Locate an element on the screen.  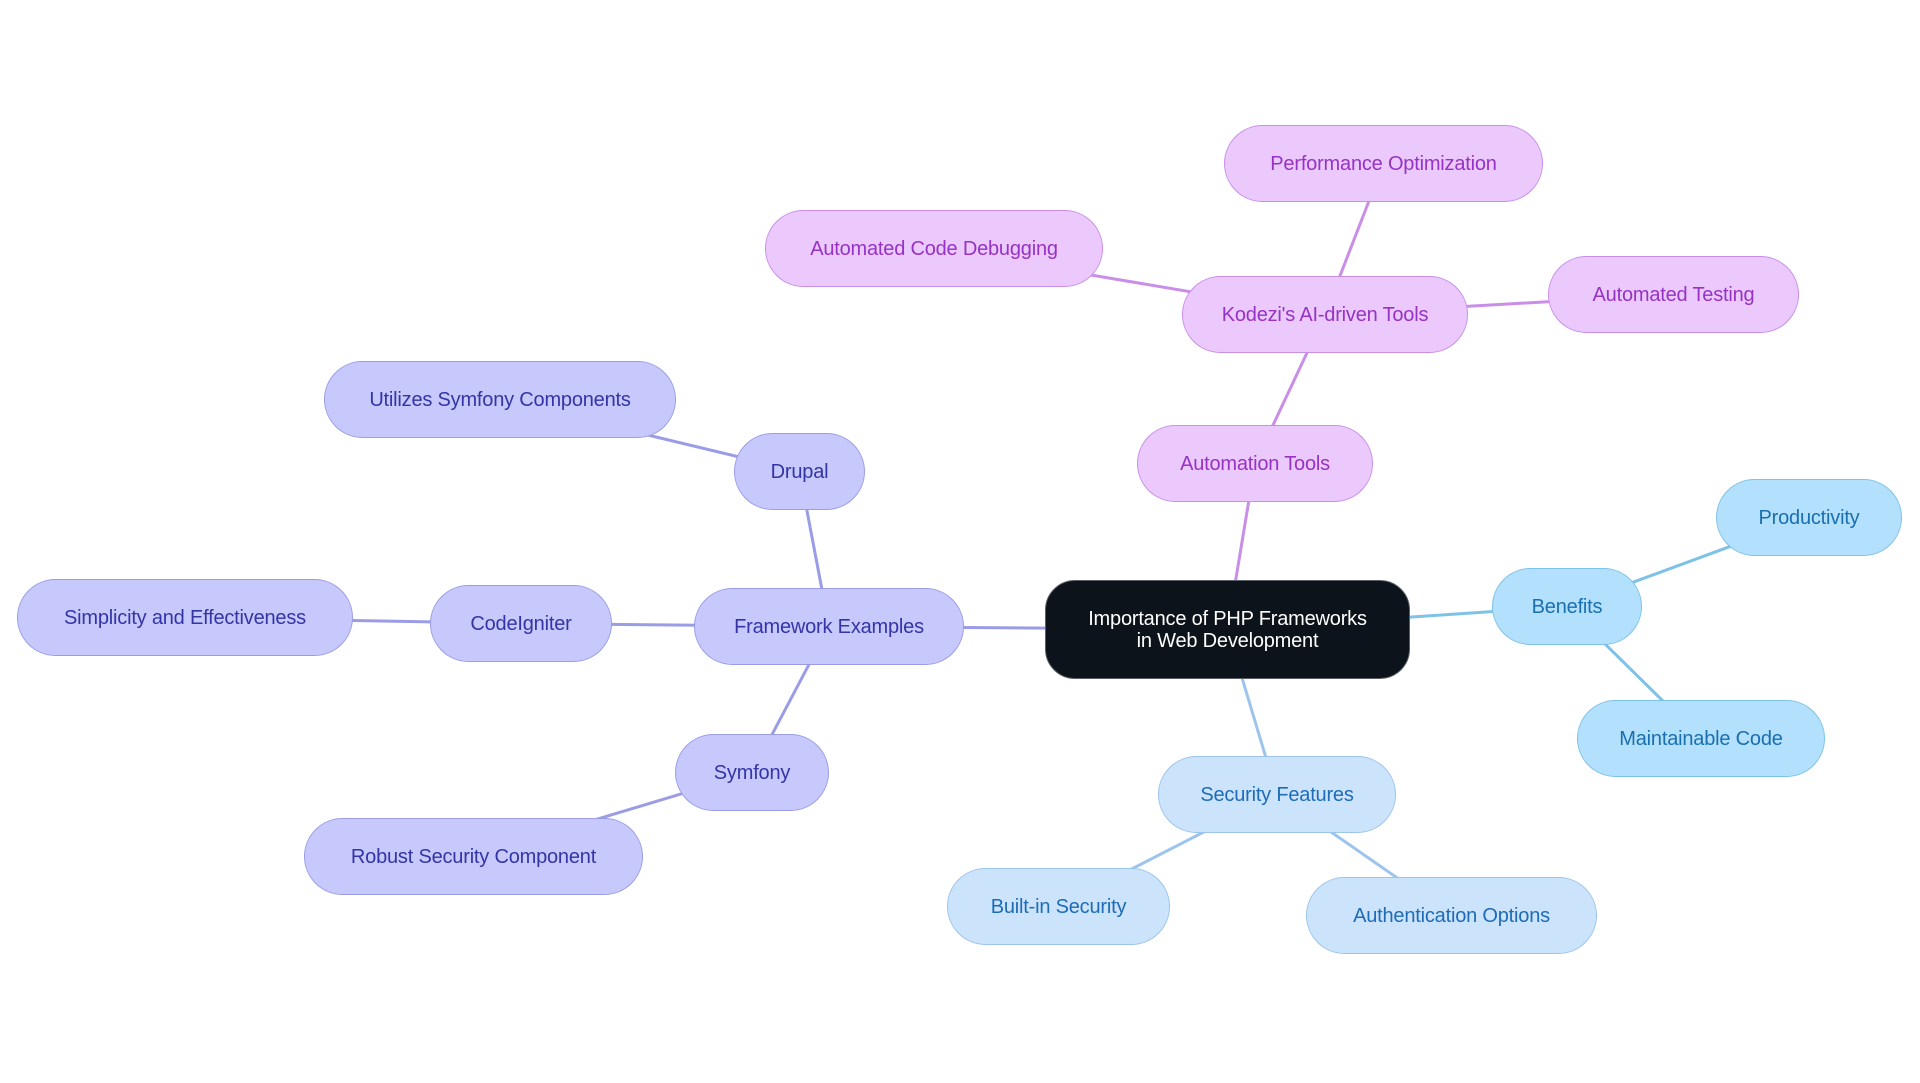
node-robust-security-component: Robust Security Component is located at coordinates (473, 856).